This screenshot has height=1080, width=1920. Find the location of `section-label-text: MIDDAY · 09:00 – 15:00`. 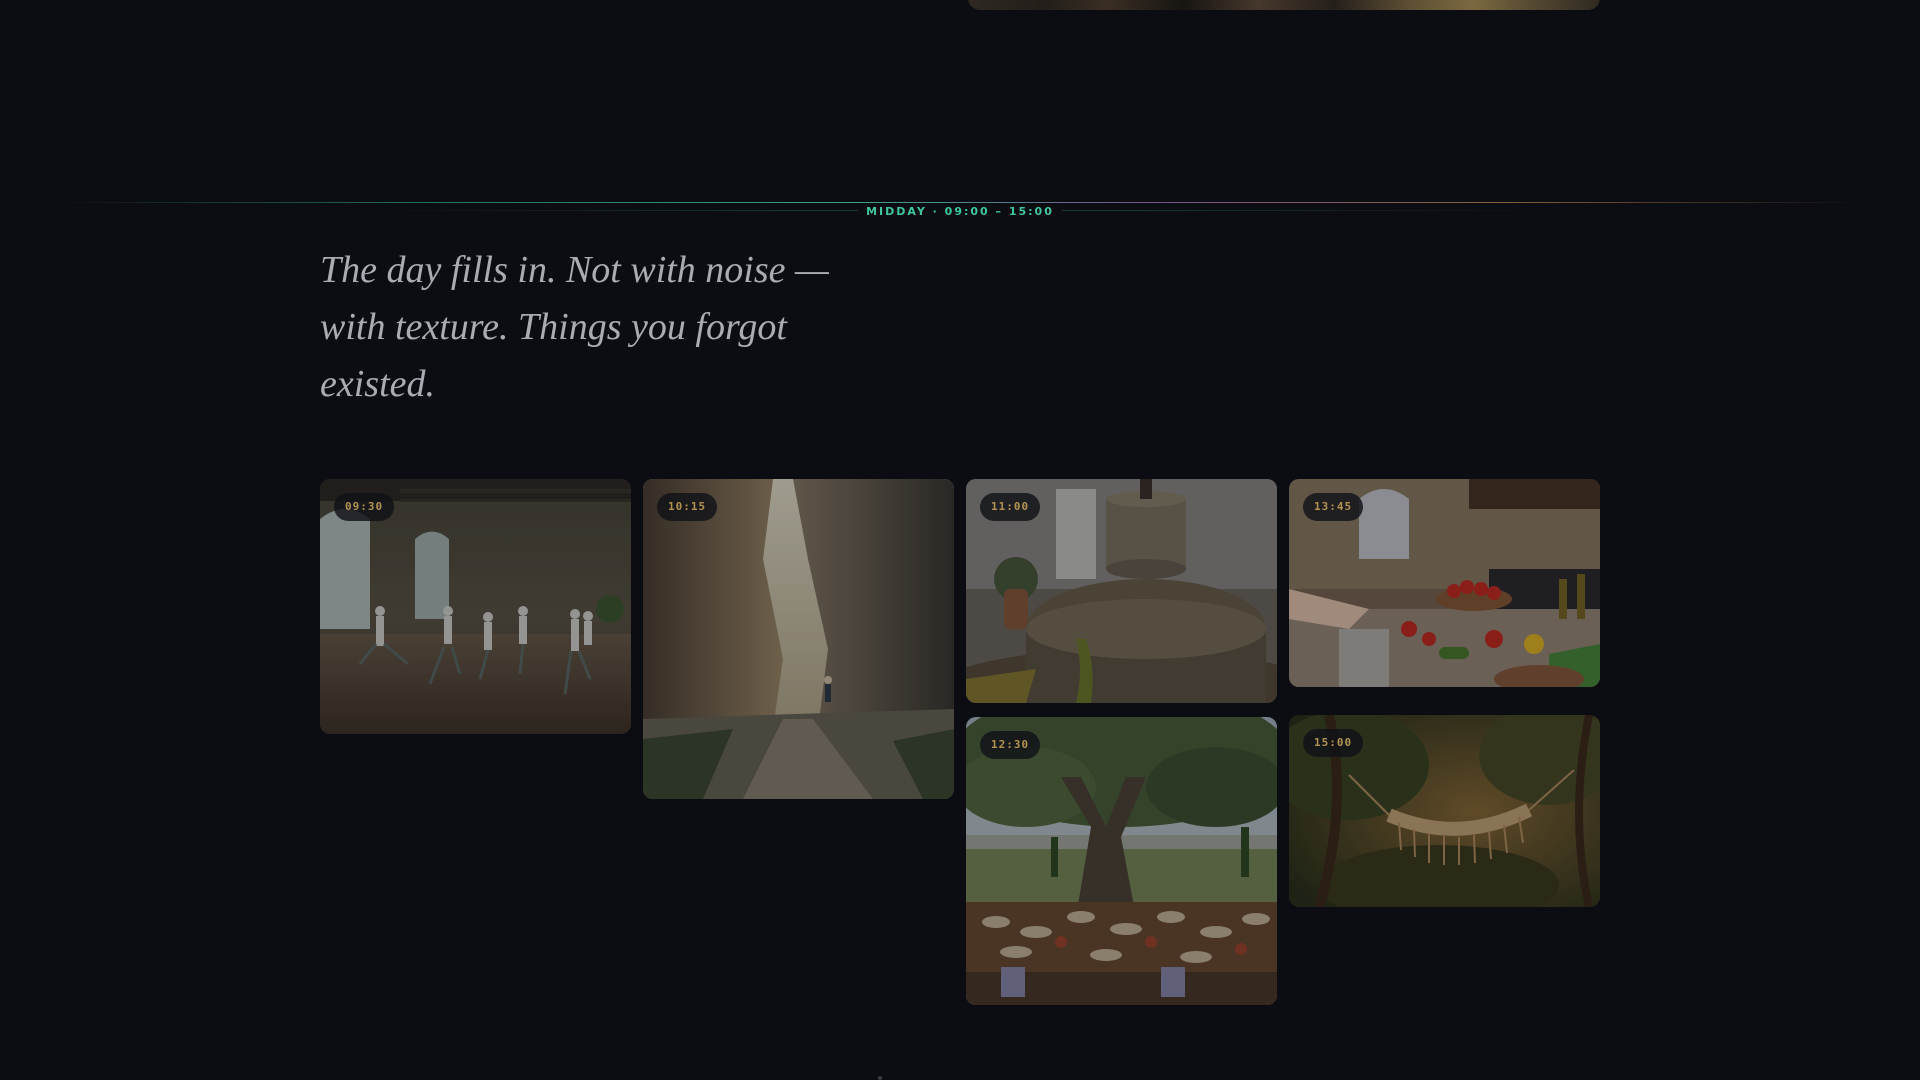

section-label-text: MIDDAY · 09:00 – 15:00 is located at coordinates (960, 211).